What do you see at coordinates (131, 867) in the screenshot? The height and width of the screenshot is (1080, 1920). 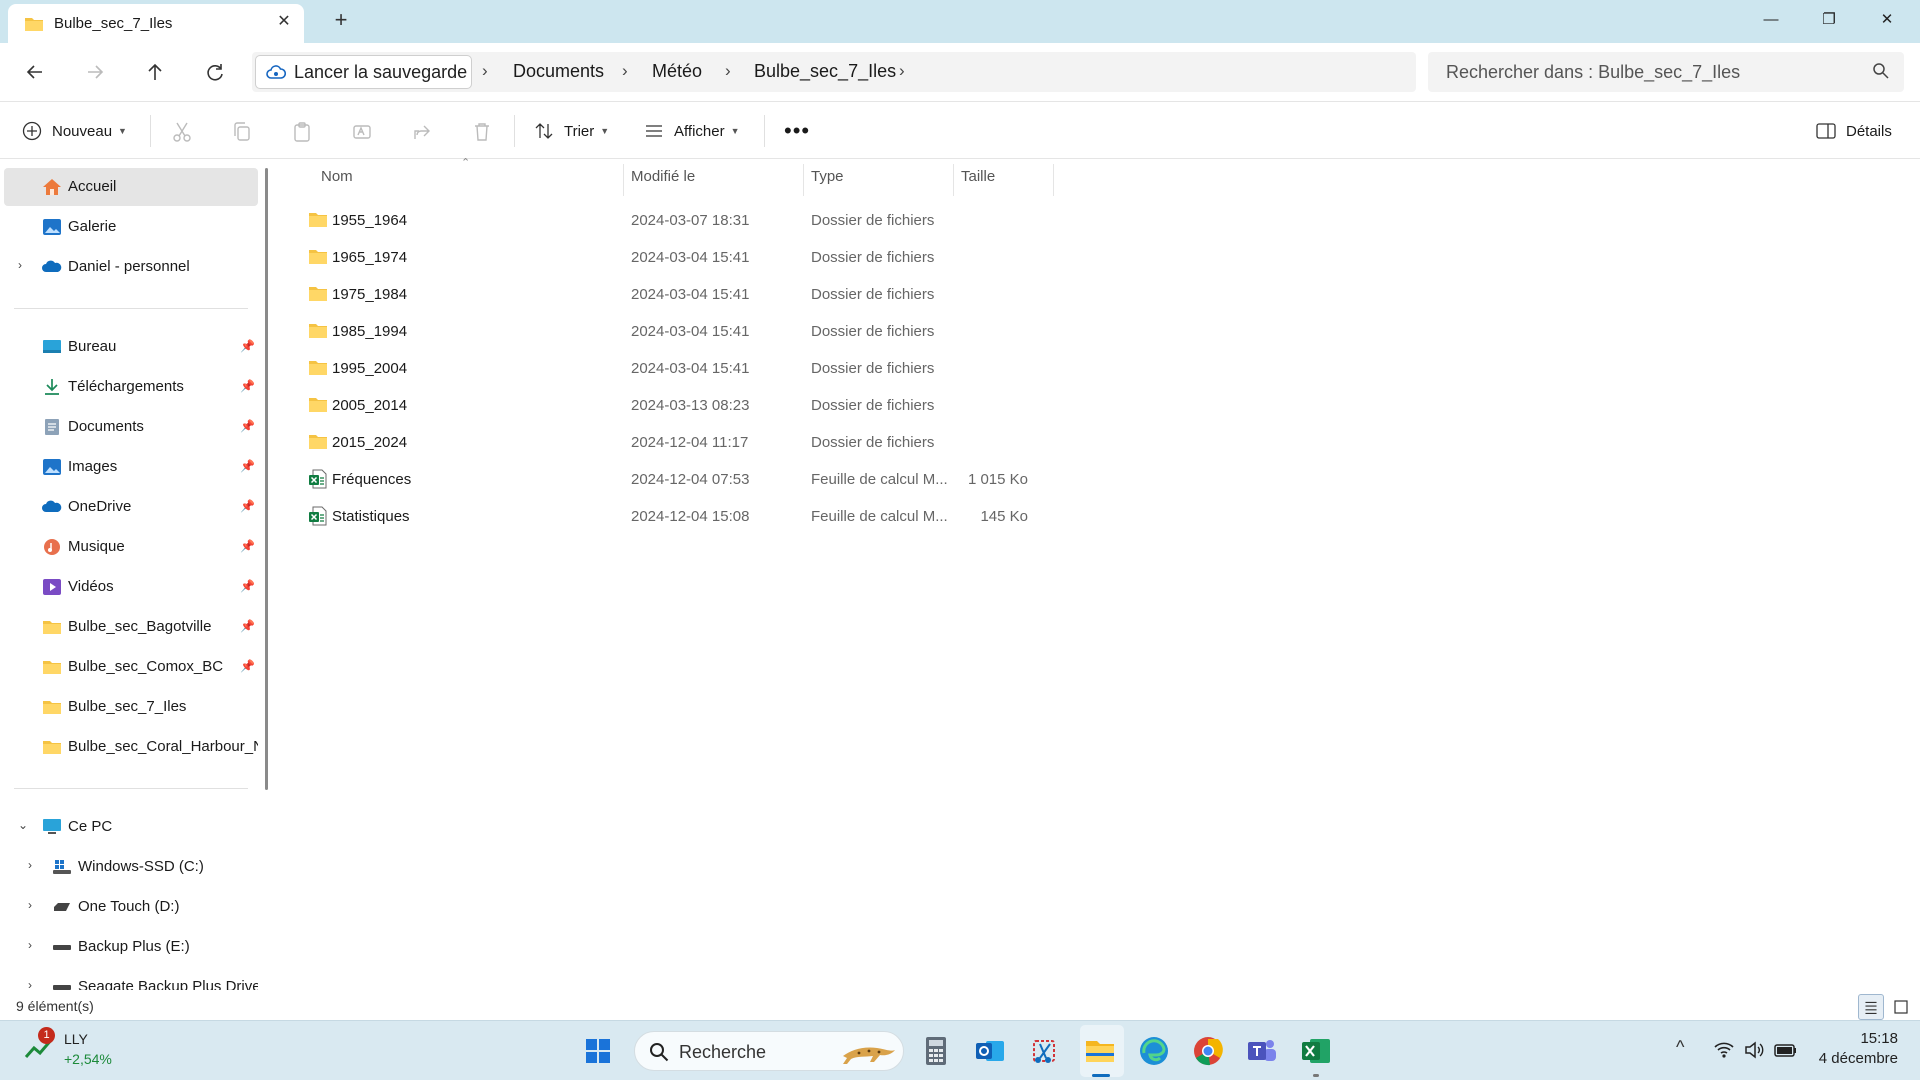 I see `sidebar-item-windows-ssd: › Windows-SSD (C:)` at bounding box center [131, 867].